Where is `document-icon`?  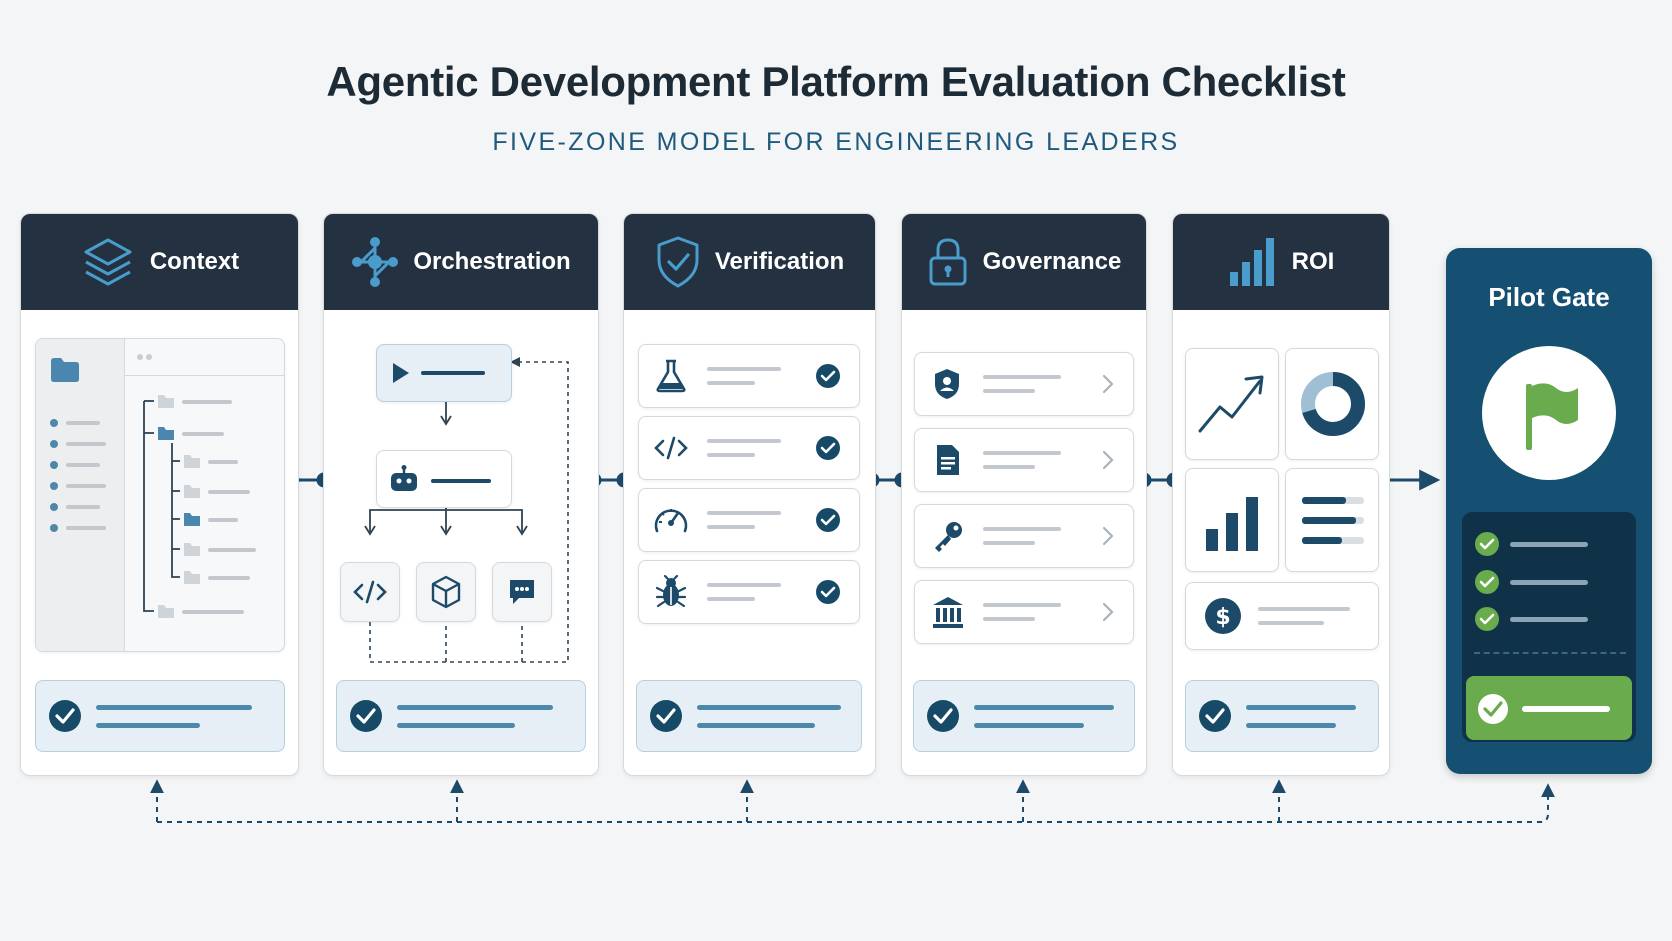
document-icon is located at coordinates (948, 460).